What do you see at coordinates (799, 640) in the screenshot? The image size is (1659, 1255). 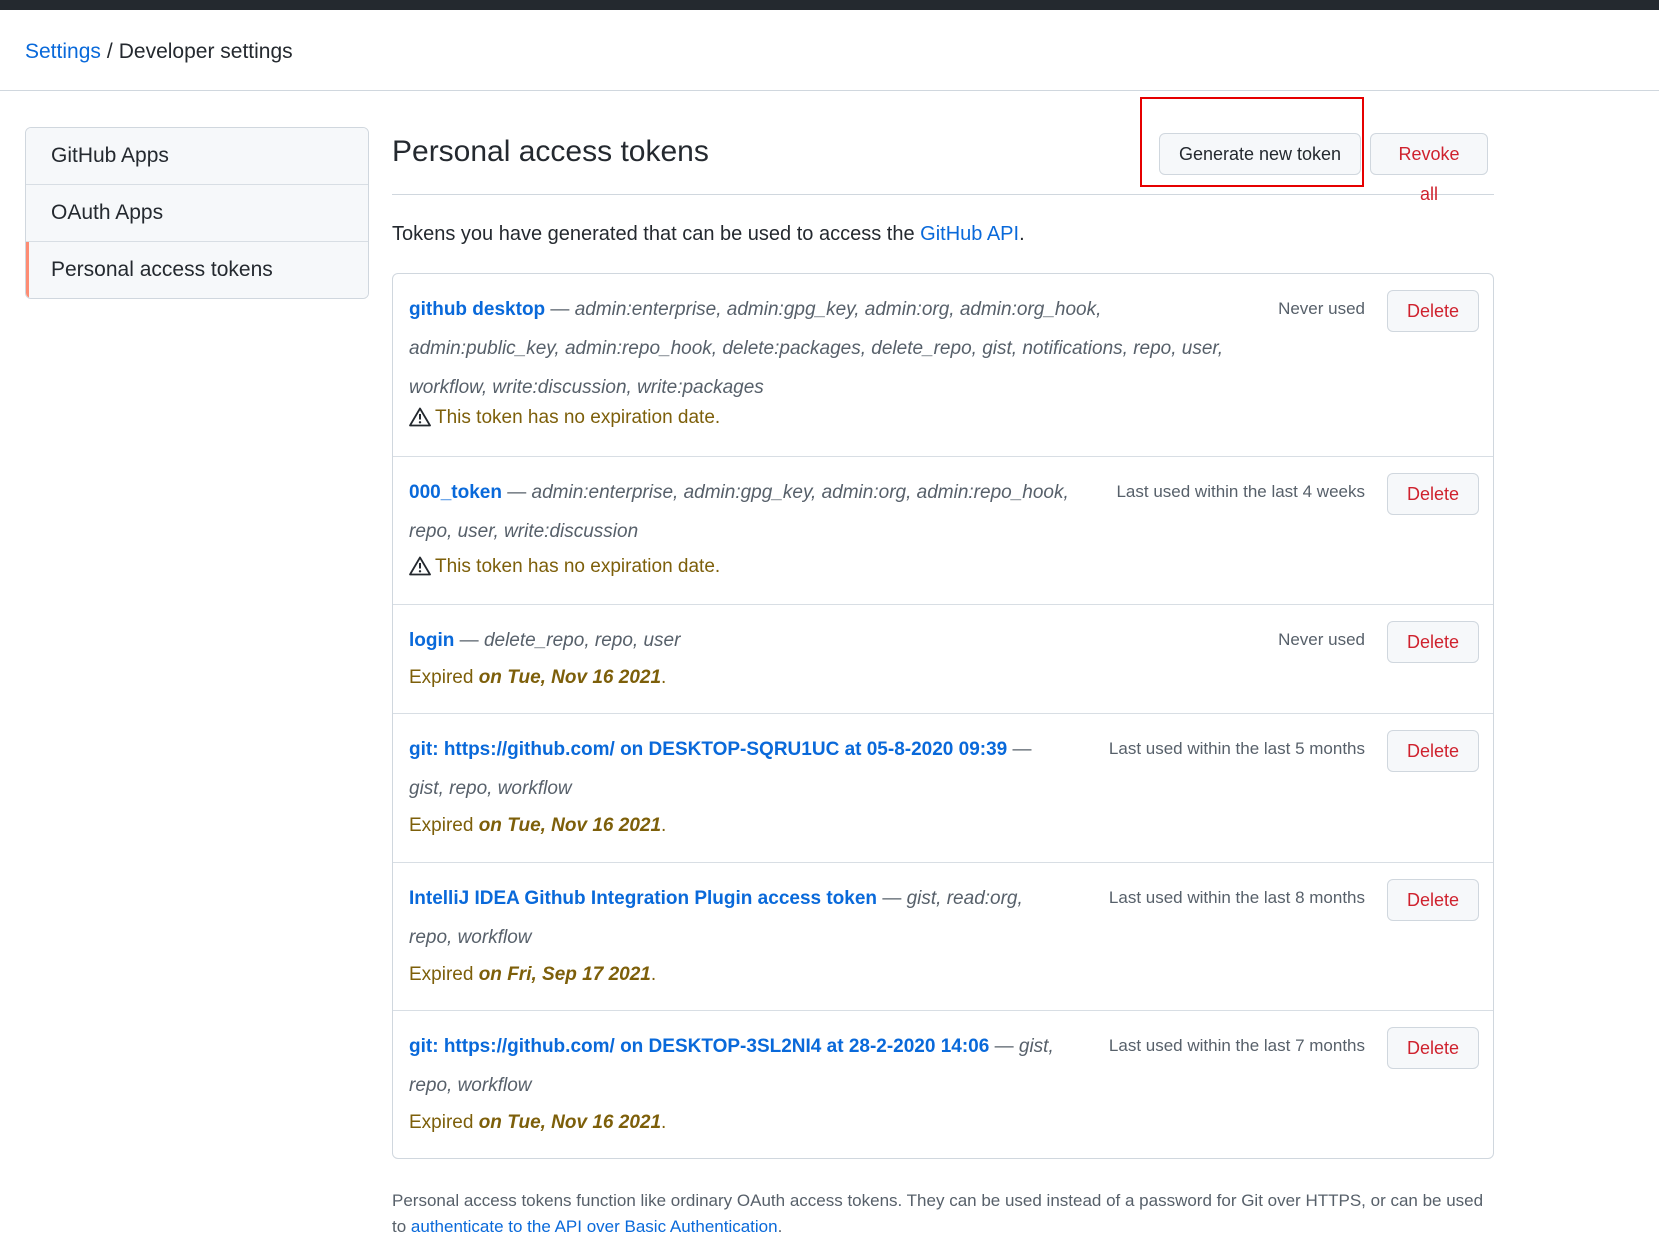 I see `token-description: login — delete_repo, repo, user` at bounding box center [799, 640].